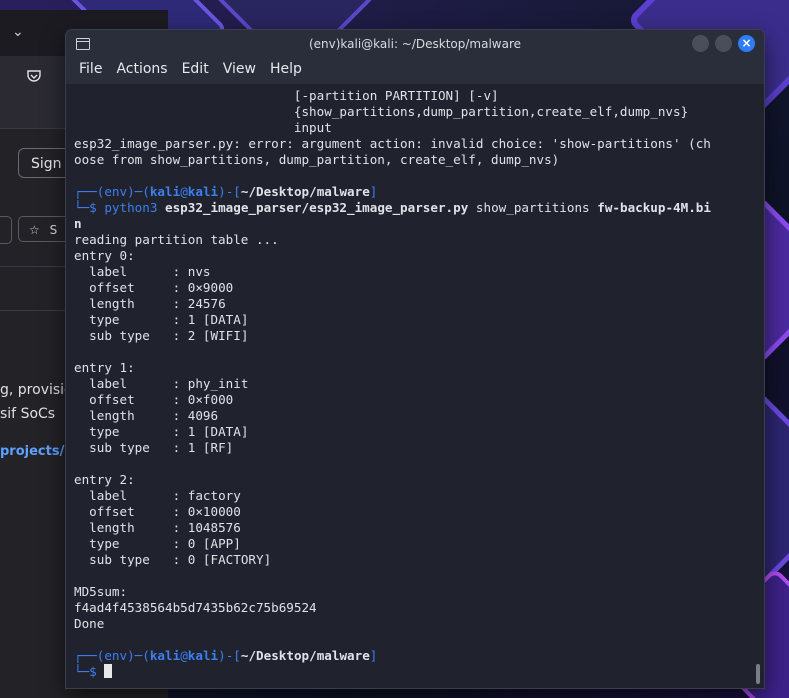 The width and height of the screenshot is (789, 698). I want to click on menu-actions: Actions, so click(141, 71).